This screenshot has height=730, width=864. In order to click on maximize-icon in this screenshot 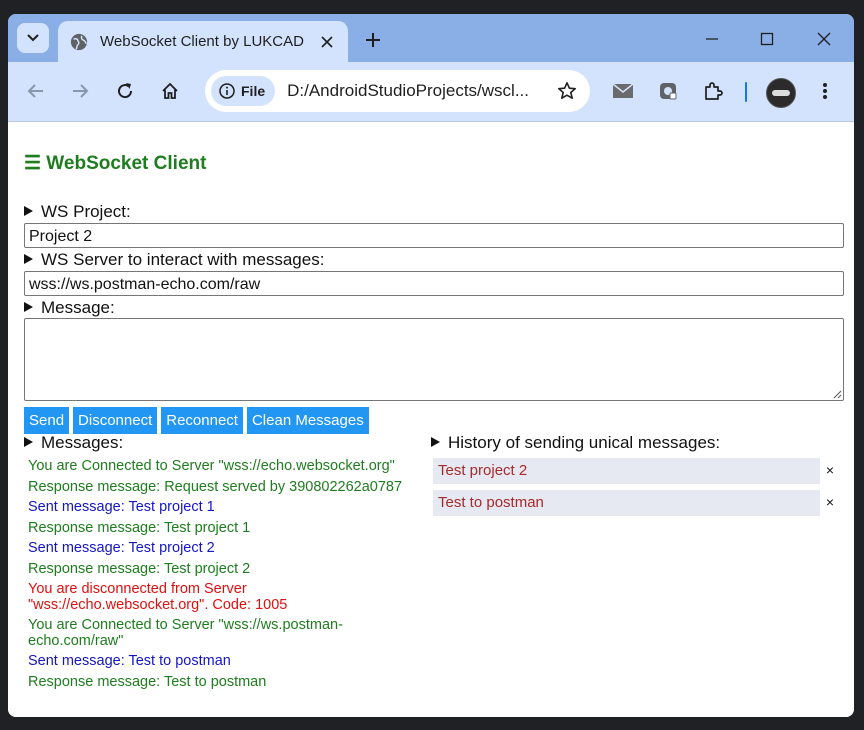, I will do `click(767, 39)`.